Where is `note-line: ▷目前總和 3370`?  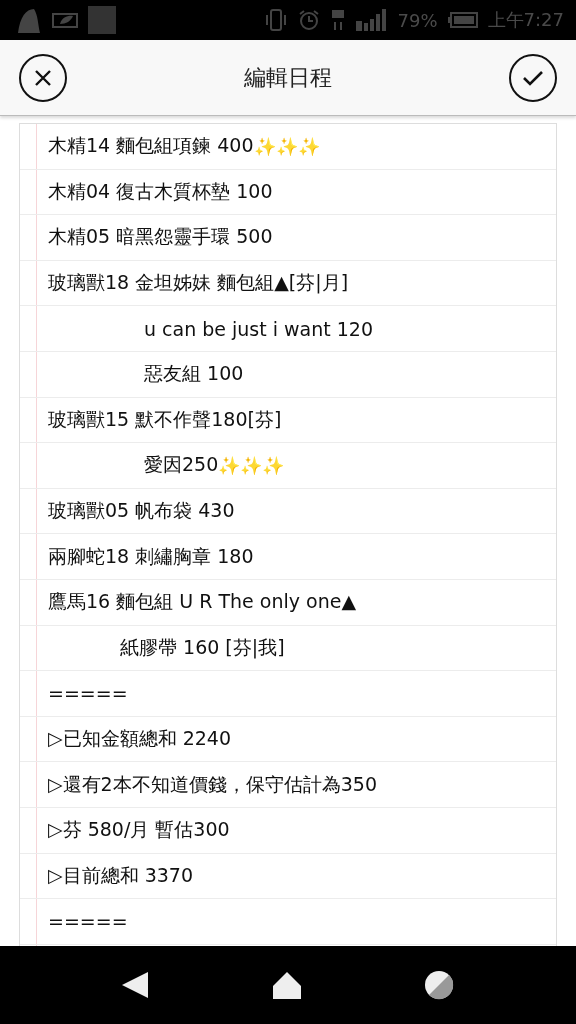
note-line: ▷目前總和 3370 is located at coordinates (120, 875).